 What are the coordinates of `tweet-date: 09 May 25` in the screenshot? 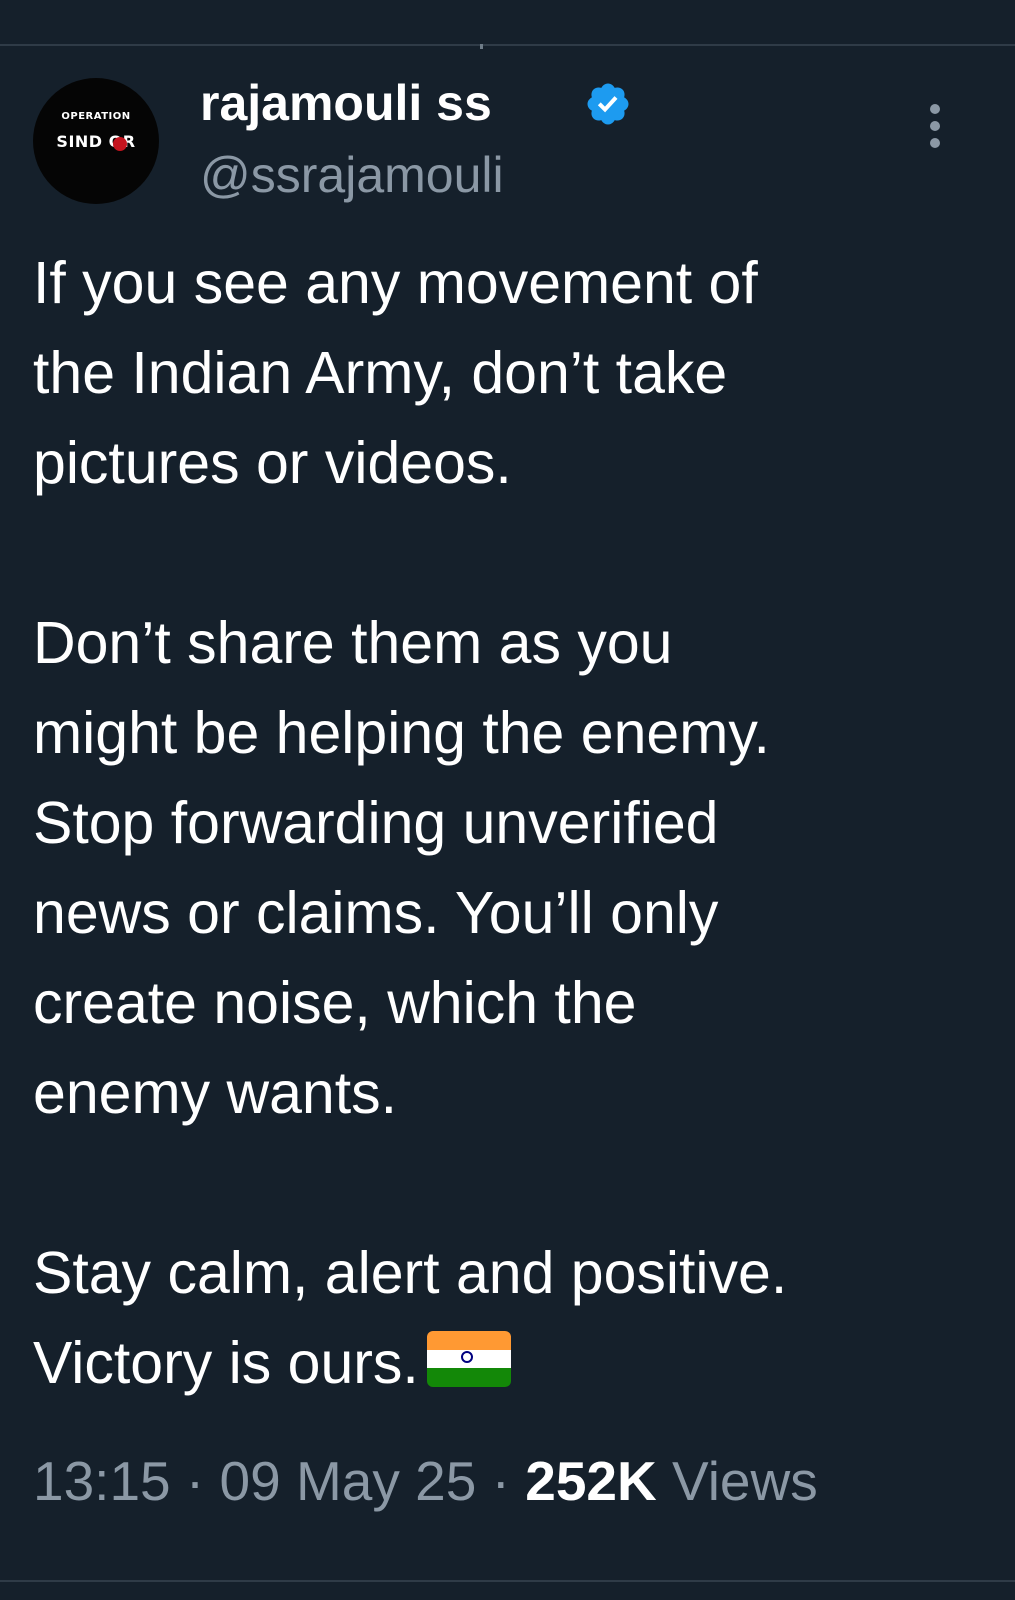 It's located at (348, 1481).